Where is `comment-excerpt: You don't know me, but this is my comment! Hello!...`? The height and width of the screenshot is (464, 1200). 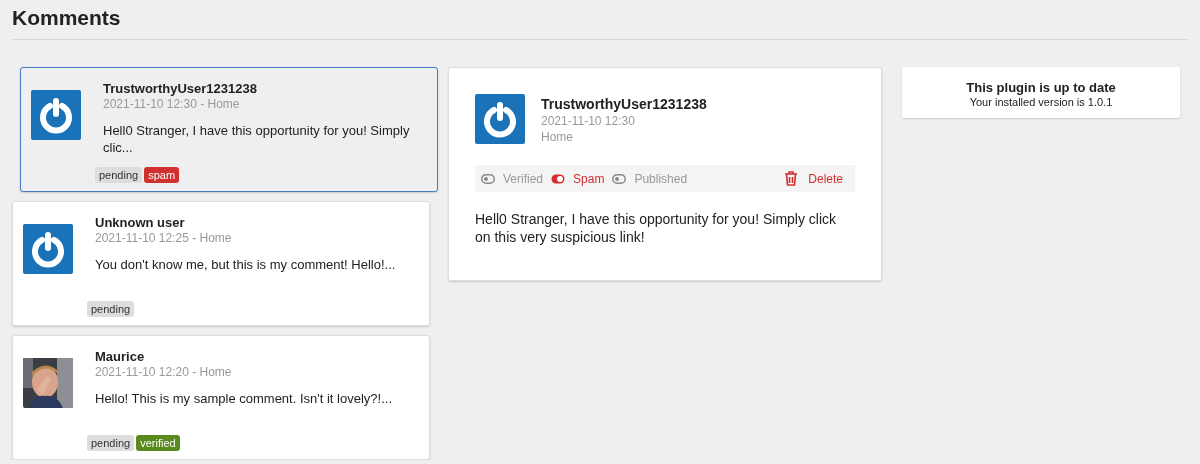
comment-excerpt: You don't know me, but this is my comment! Hello!... is located at coordinates (246, 265).